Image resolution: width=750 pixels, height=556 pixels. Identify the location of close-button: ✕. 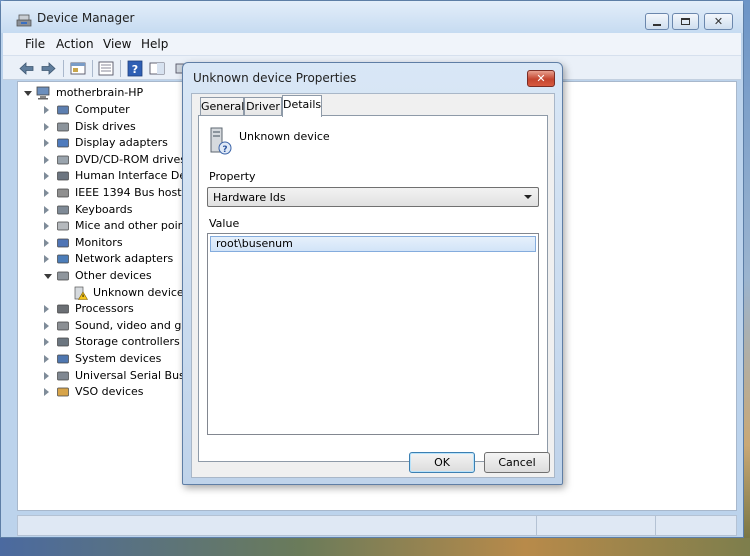
(718, 21).